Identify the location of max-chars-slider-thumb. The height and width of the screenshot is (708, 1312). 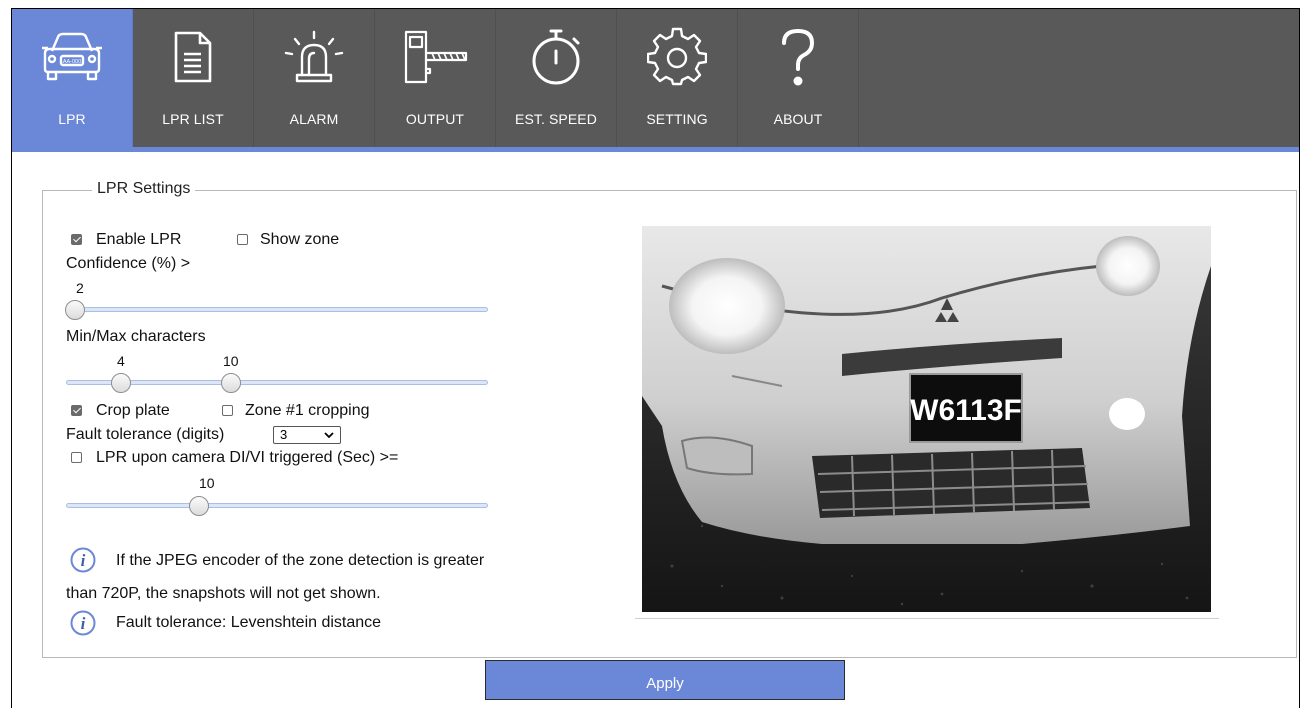
(231, 383).